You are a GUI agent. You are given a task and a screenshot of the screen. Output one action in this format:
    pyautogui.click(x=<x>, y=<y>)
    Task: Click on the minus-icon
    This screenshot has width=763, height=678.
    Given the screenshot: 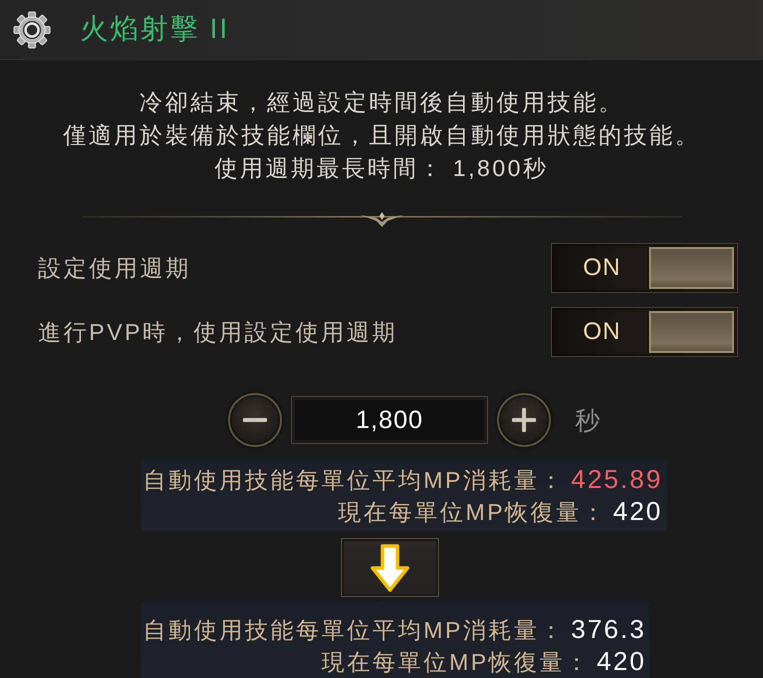 What is the action you would take?
    pyautogui.click(x=255, y=420)
    